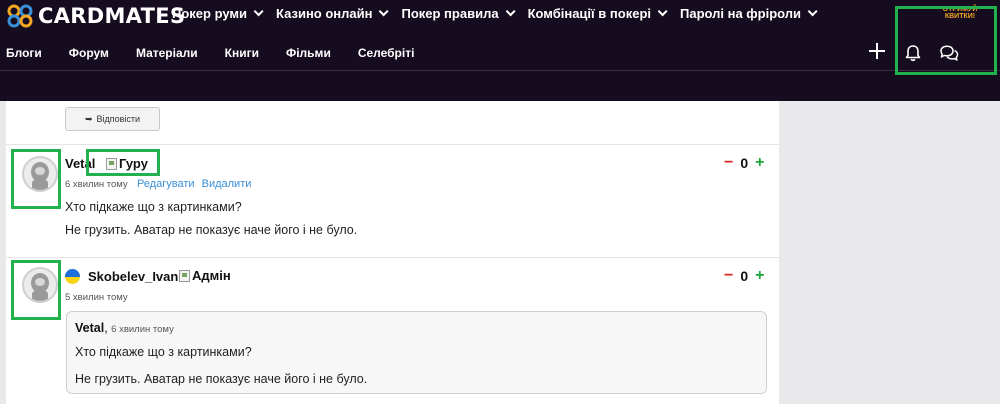  What do you see at coordinates (167, 53) in the screenshot?
I see `sub-nav-materials: Матеріали` at bounding box center [167, 53].